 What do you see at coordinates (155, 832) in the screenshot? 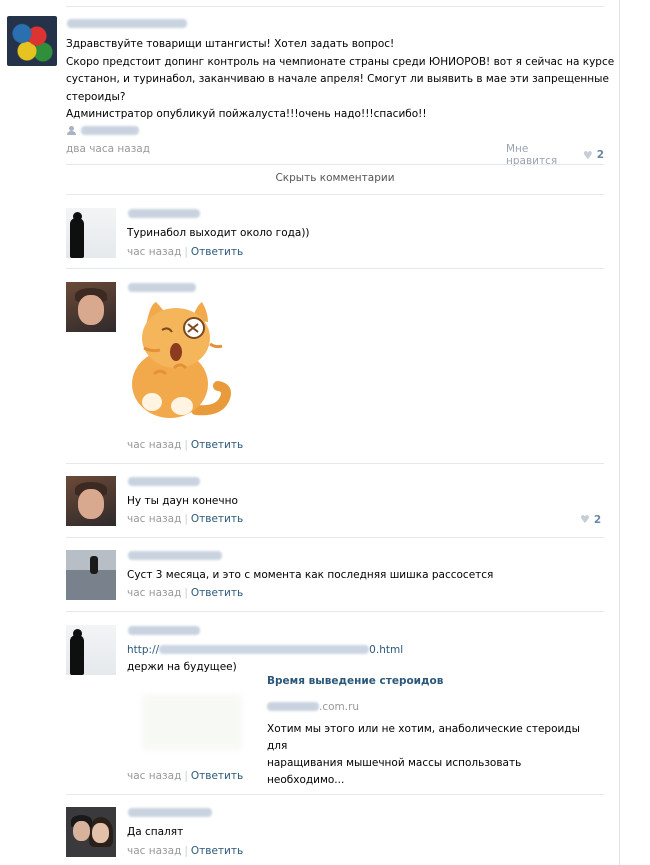
I see `comment-text: Да спалят` at bounding box center [155, 832].